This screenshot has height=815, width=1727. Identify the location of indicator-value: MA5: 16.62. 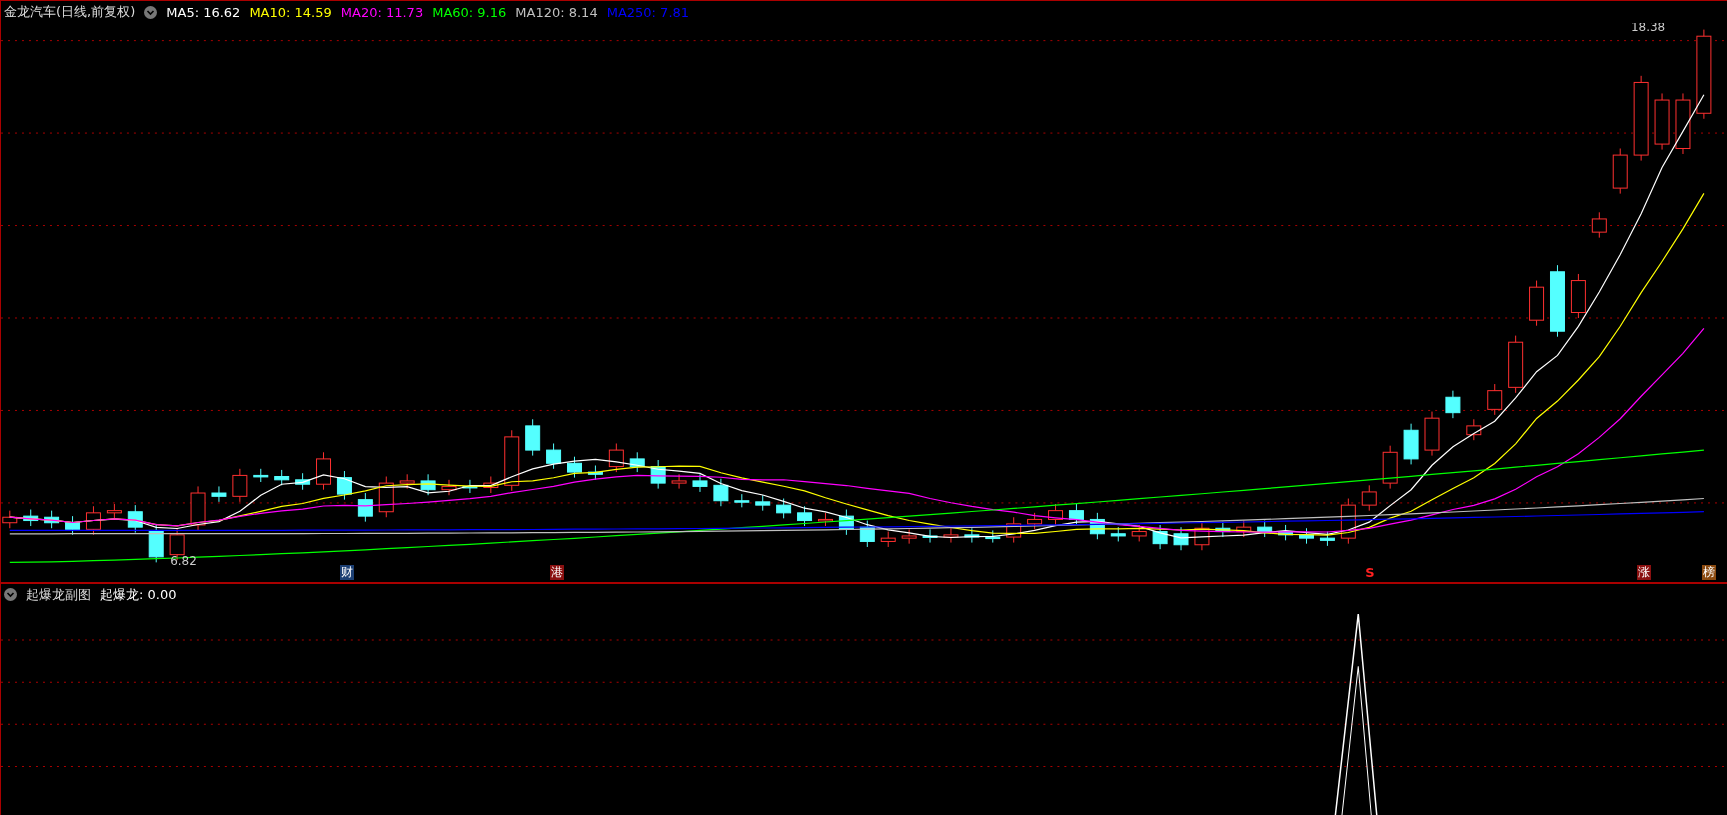
(203, 12).